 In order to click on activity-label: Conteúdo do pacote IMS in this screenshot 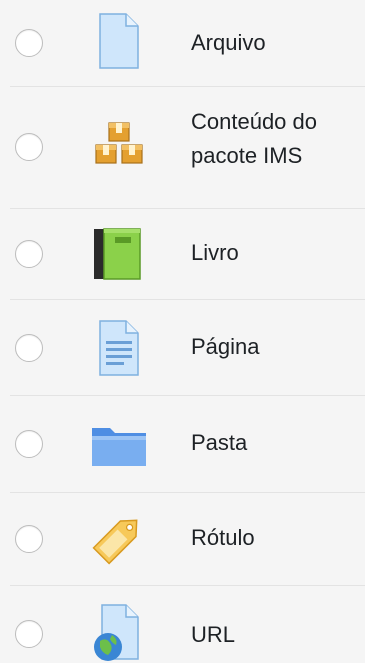, I will do `click(254, 138)`.